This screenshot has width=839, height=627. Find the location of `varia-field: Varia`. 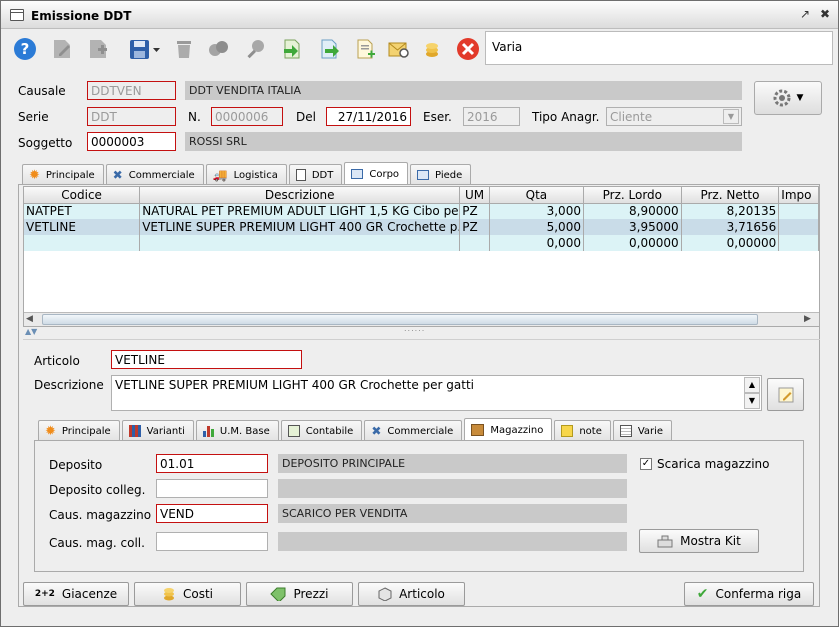

varia-field: Varia is located at coordinates (659, 48).